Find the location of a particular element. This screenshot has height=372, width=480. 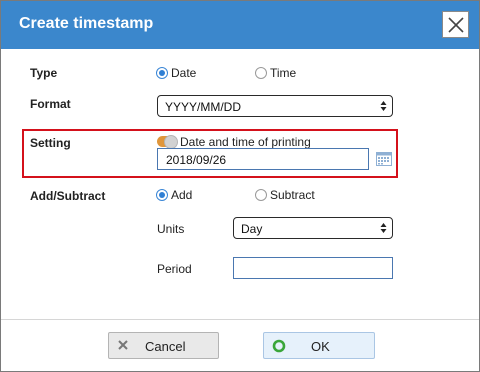

dialog-titlebar: Create timestamp is located at coordinates (240, 25).